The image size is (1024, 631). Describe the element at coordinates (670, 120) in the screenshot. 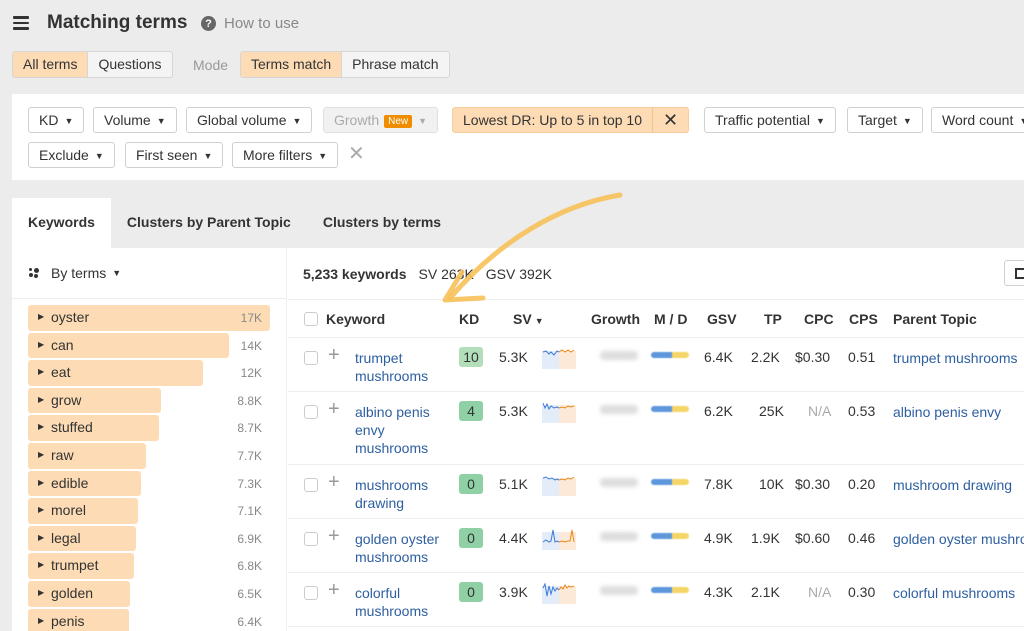

I see `remove-filter-icon: ✕` at that location.